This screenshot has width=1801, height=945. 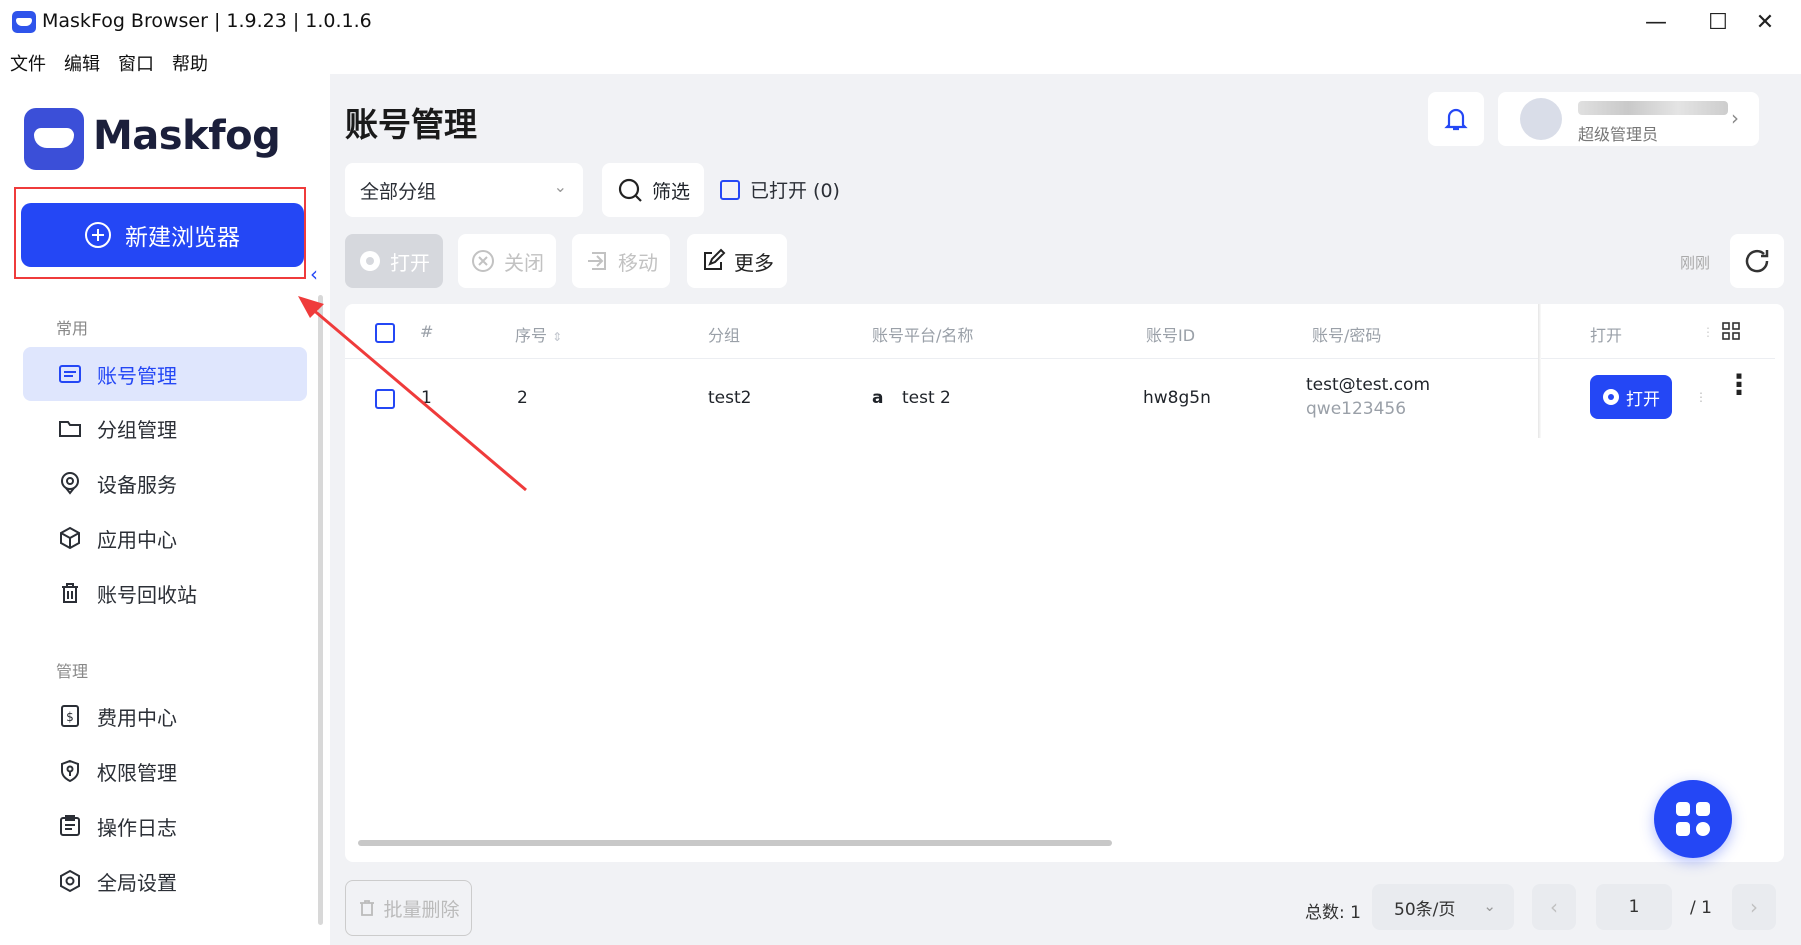 I want to click on window-title: MaskFog Browser | 1.9.23 | 1.0.1.6, so click(x=207, y=21).